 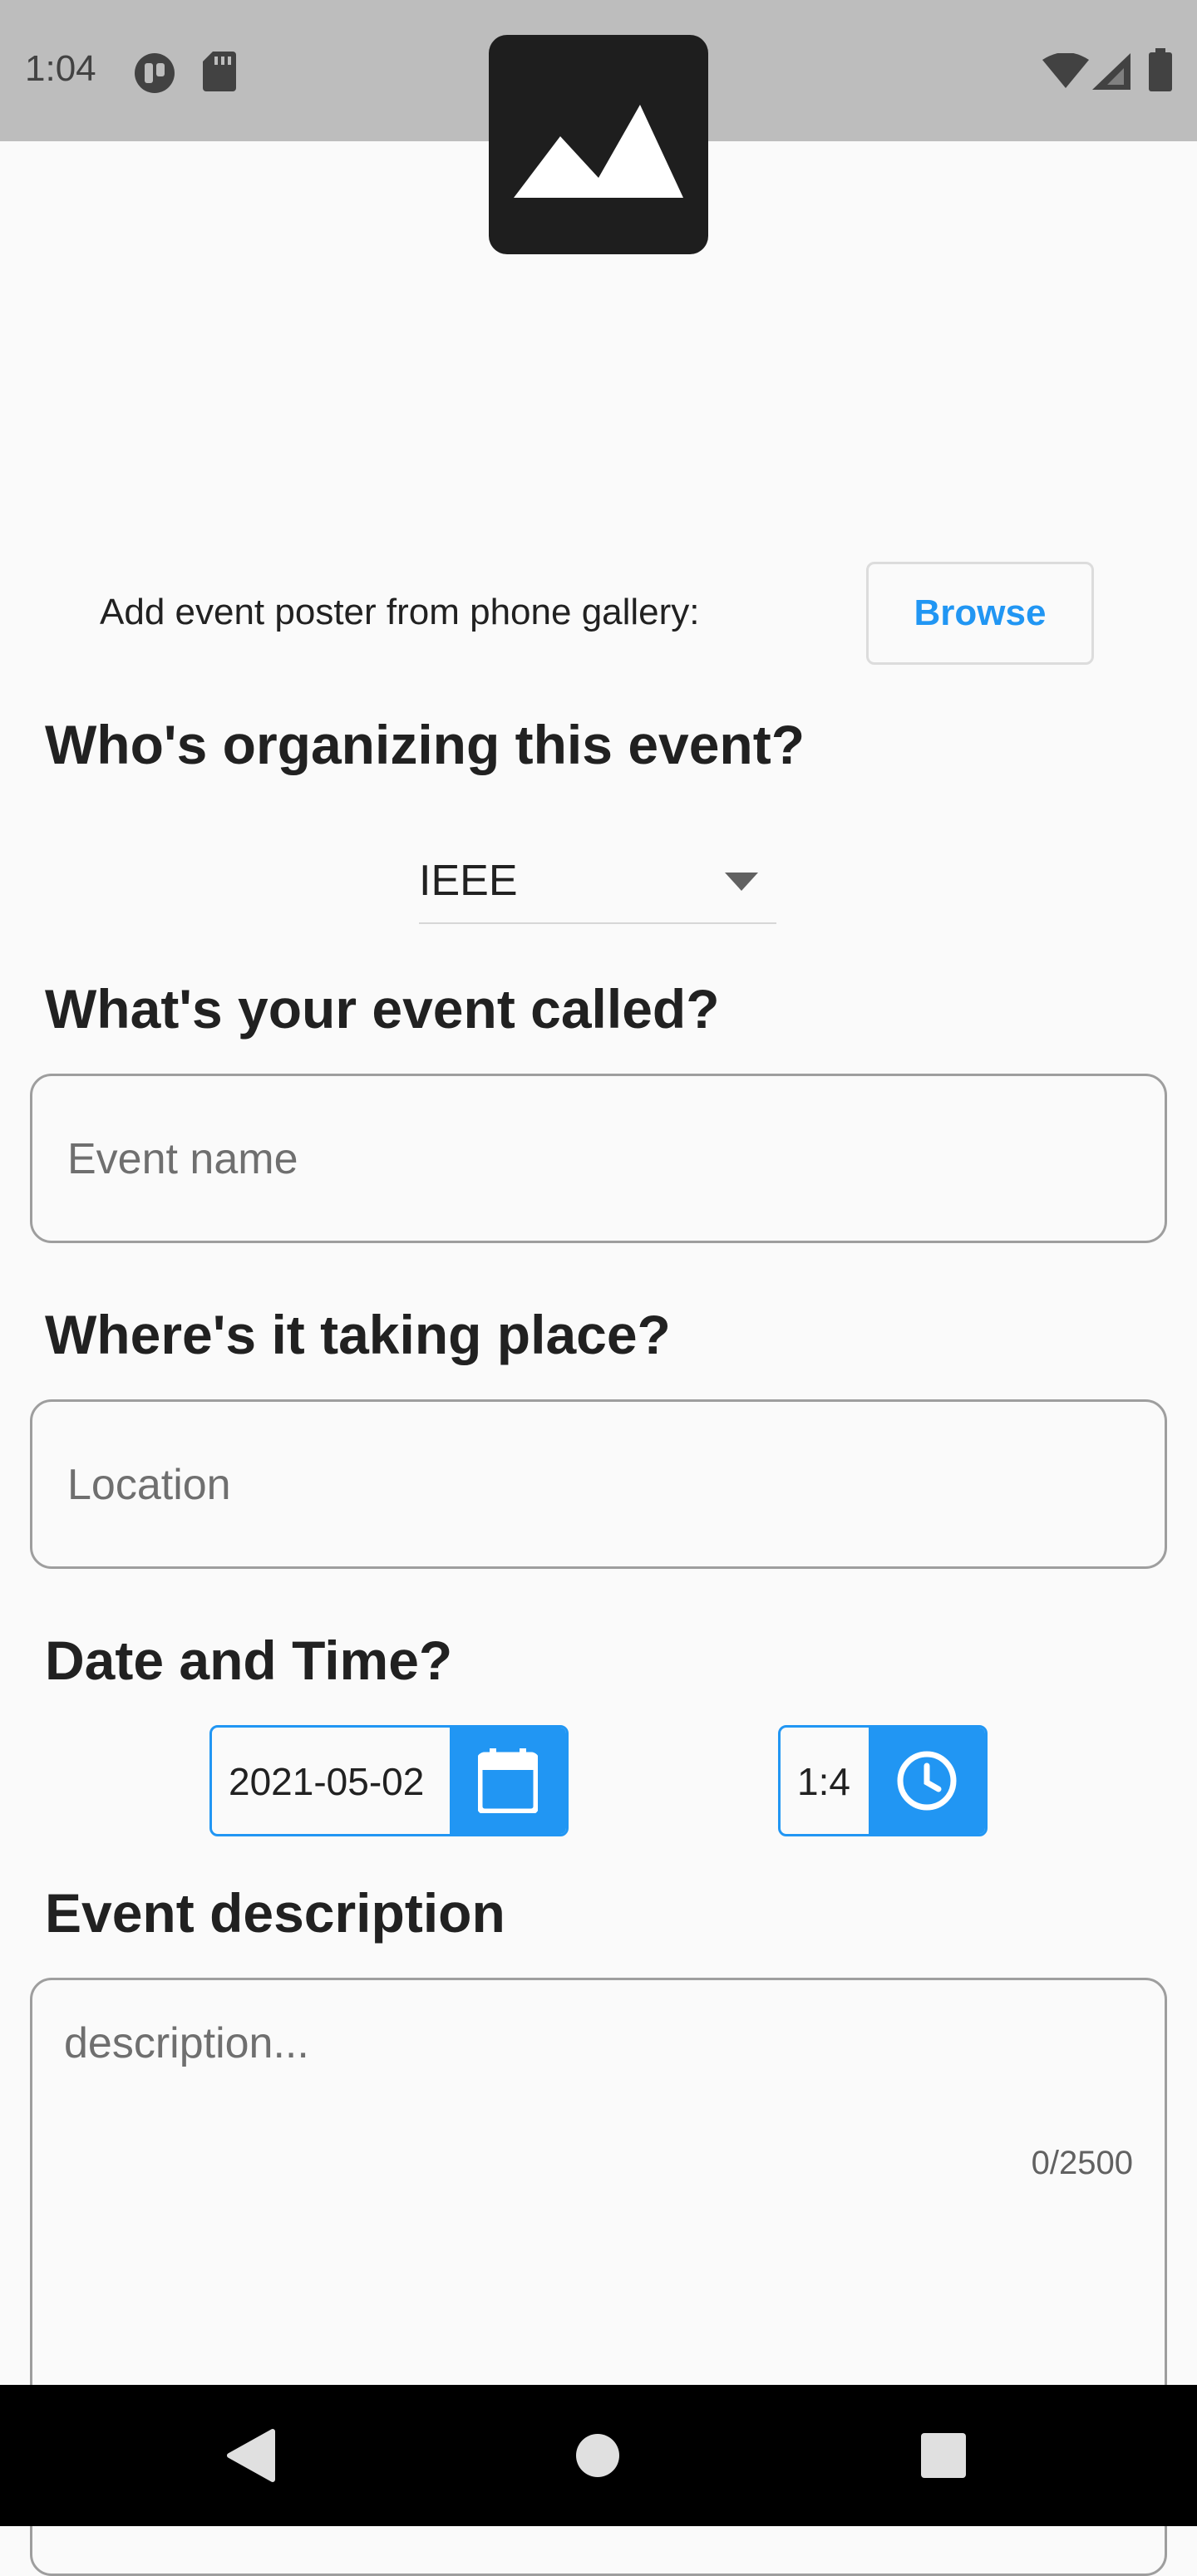 What do you see at coordinates (327, 1781) in the screenshot?
I see `date-value: 2021-05-02` at bounding box center [327, 1781].